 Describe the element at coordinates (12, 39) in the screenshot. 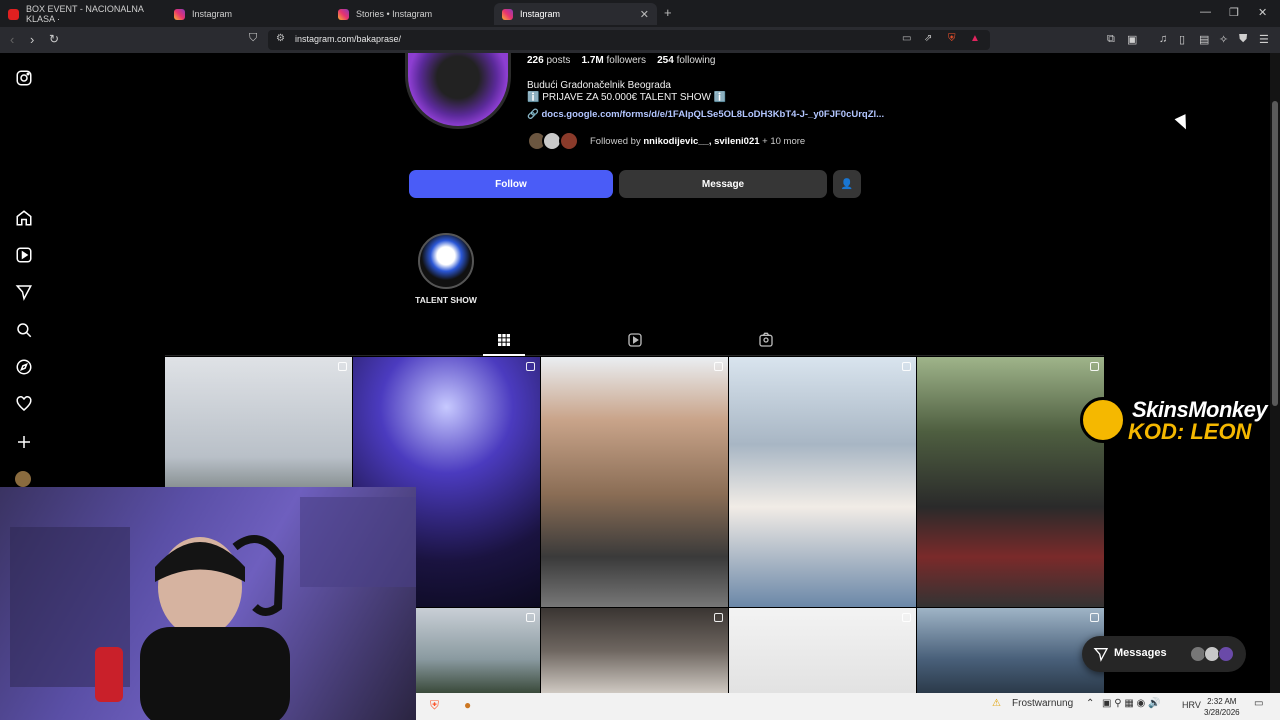

I see `back-icon: ‹` at that location.